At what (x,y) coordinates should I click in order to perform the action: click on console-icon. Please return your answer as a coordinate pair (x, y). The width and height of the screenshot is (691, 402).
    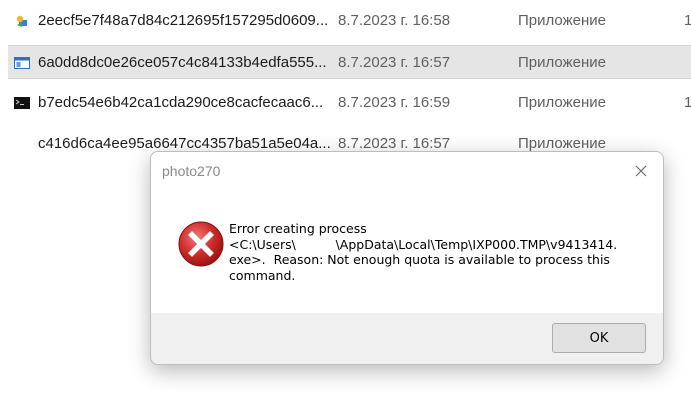
    Looking at the image, I should click on (22, 103).